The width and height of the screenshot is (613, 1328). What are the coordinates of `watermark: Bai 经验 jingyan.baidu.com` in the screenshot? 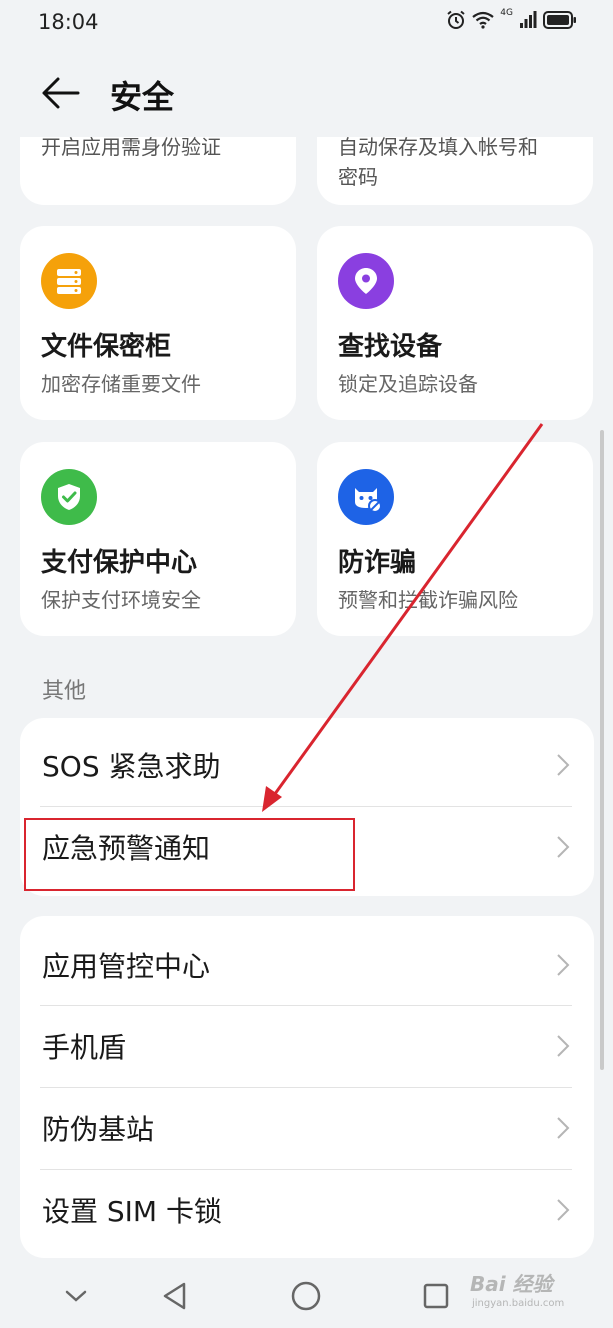 It's located at (540, 1293).